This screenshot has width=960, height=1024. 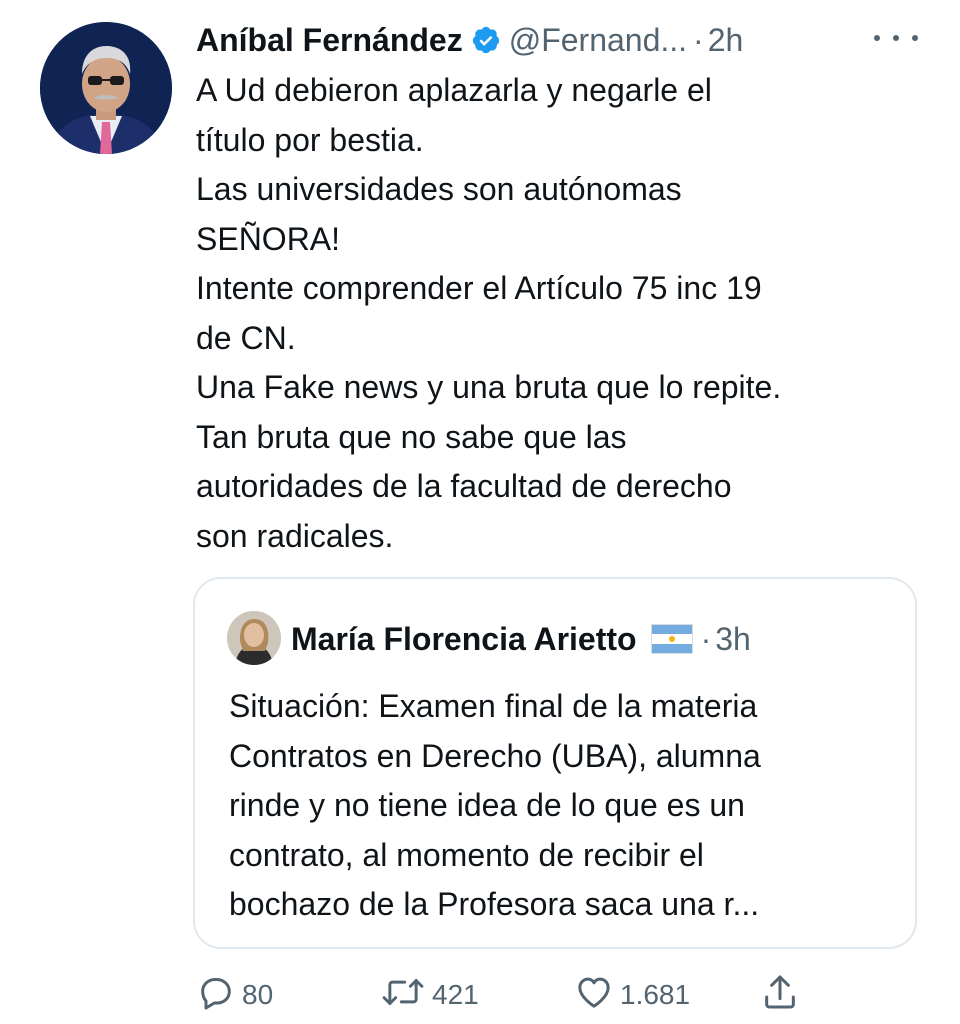 I want to click on like-count: 1.681, so click(x=655, y=994).